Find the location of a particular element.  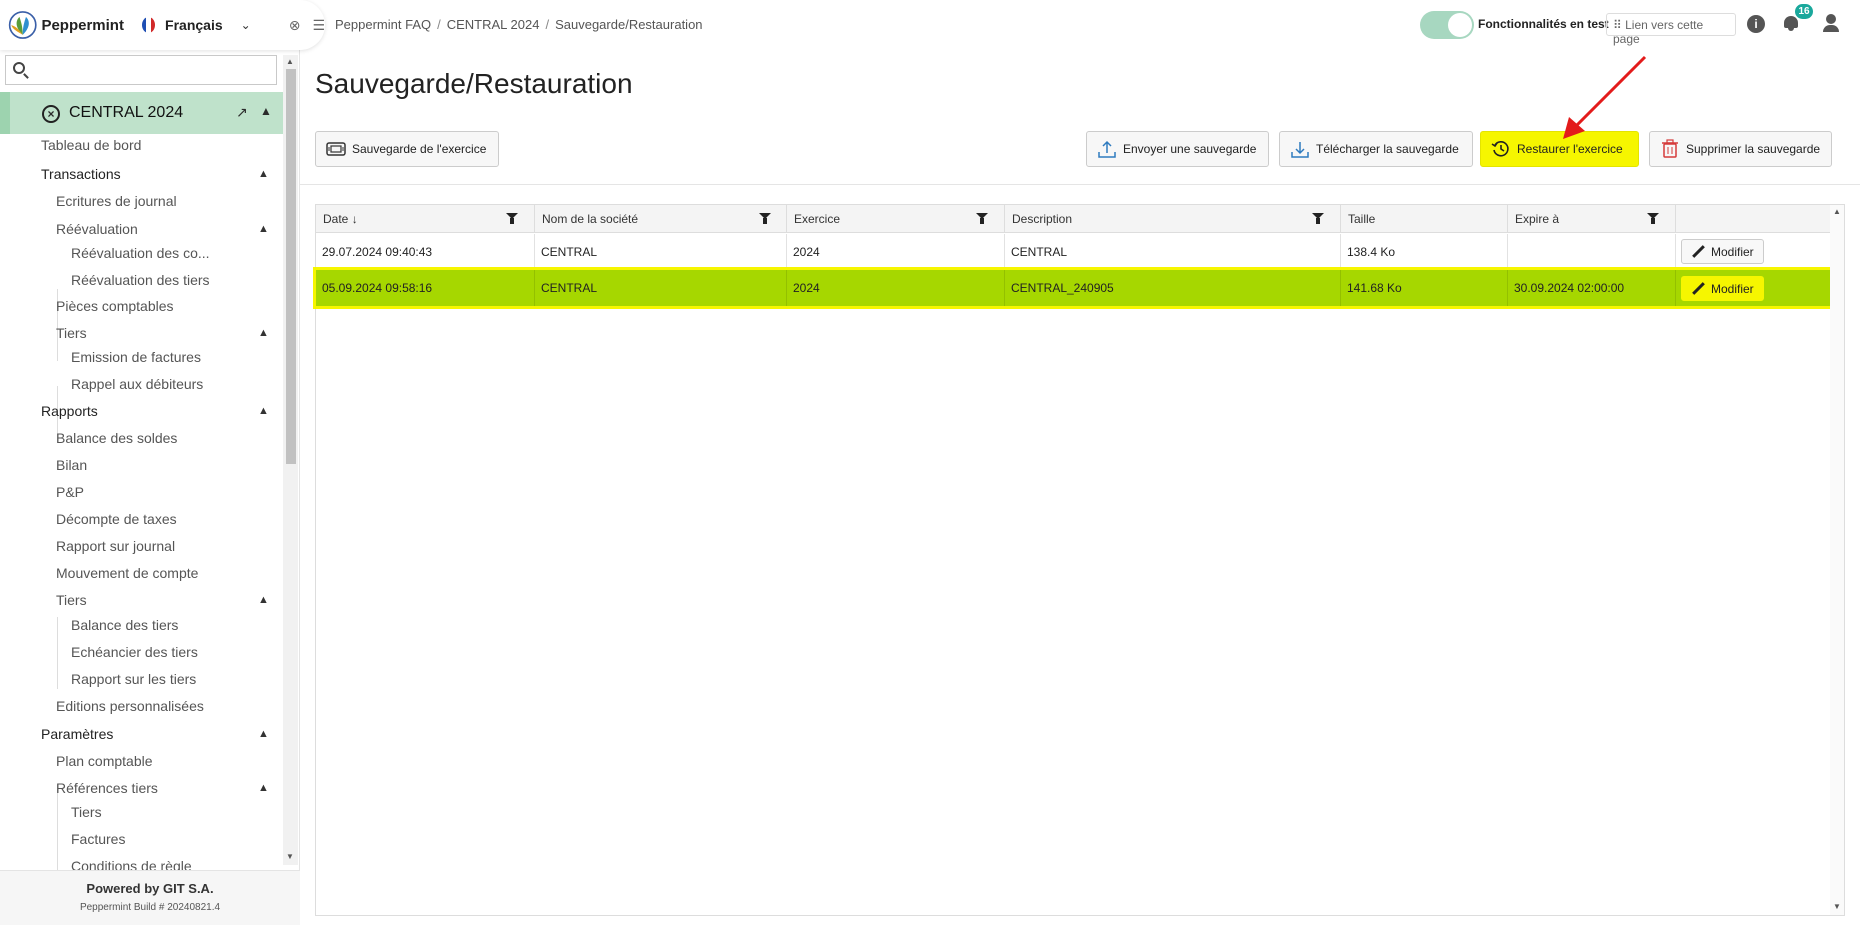

upload-backup-label: Envoyer une sauvegarde is located at coordinates (1190, 149).